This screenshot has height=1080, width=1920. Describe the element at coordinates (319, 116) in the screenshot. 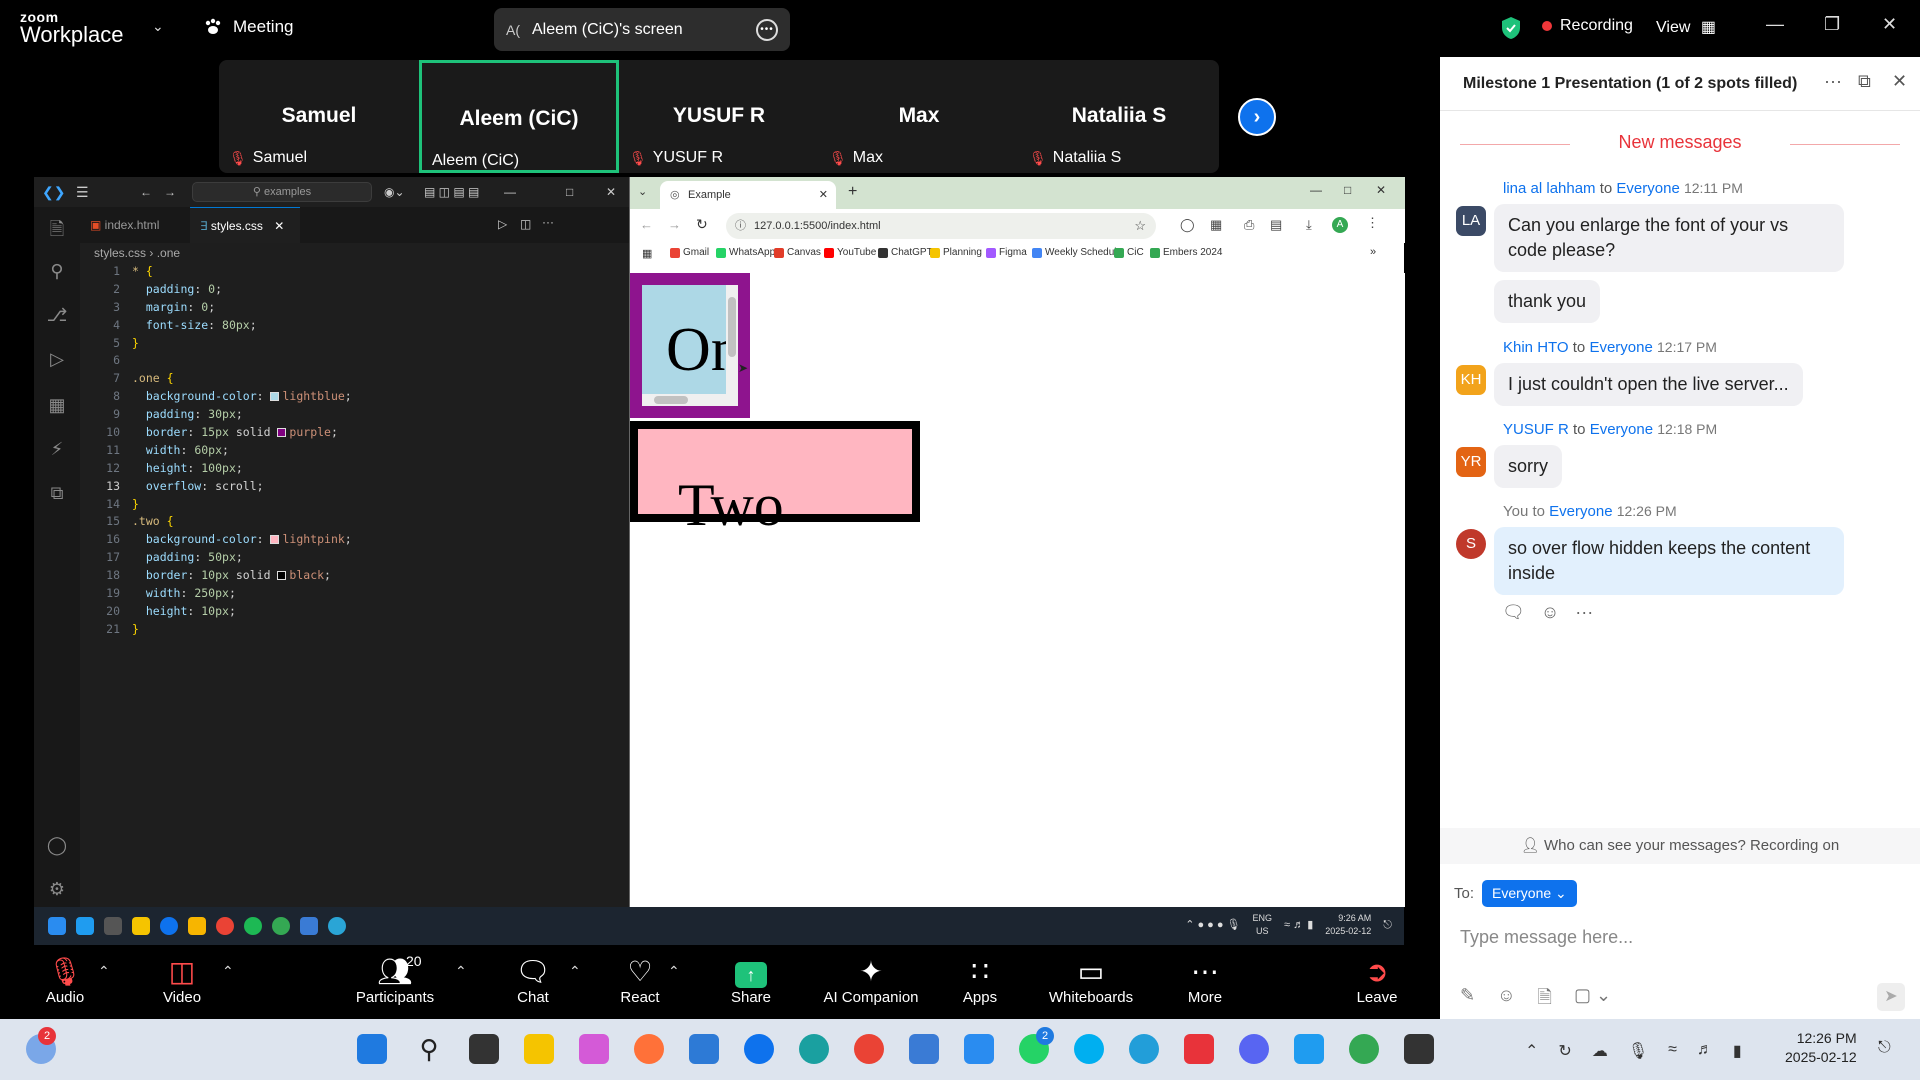

I see `participant-tile: Samuel 🎙︎ Samuel` at that location.